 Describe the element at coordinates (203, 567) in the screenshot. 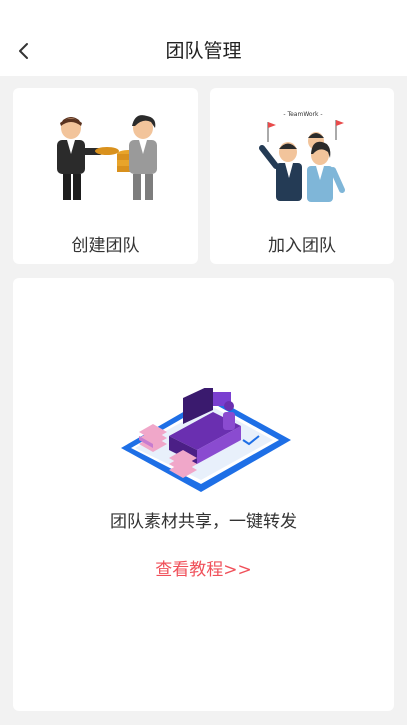

I see `view-tutorial-link: 查看教程>>` at that location.